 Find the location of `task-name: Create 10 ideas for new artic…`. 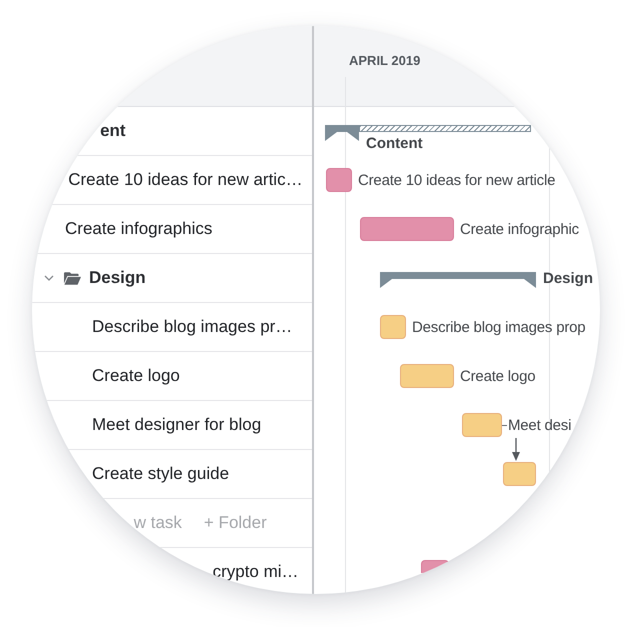

task-name: Create 10 ideas for new artic… is located at coordinates (185, 180).